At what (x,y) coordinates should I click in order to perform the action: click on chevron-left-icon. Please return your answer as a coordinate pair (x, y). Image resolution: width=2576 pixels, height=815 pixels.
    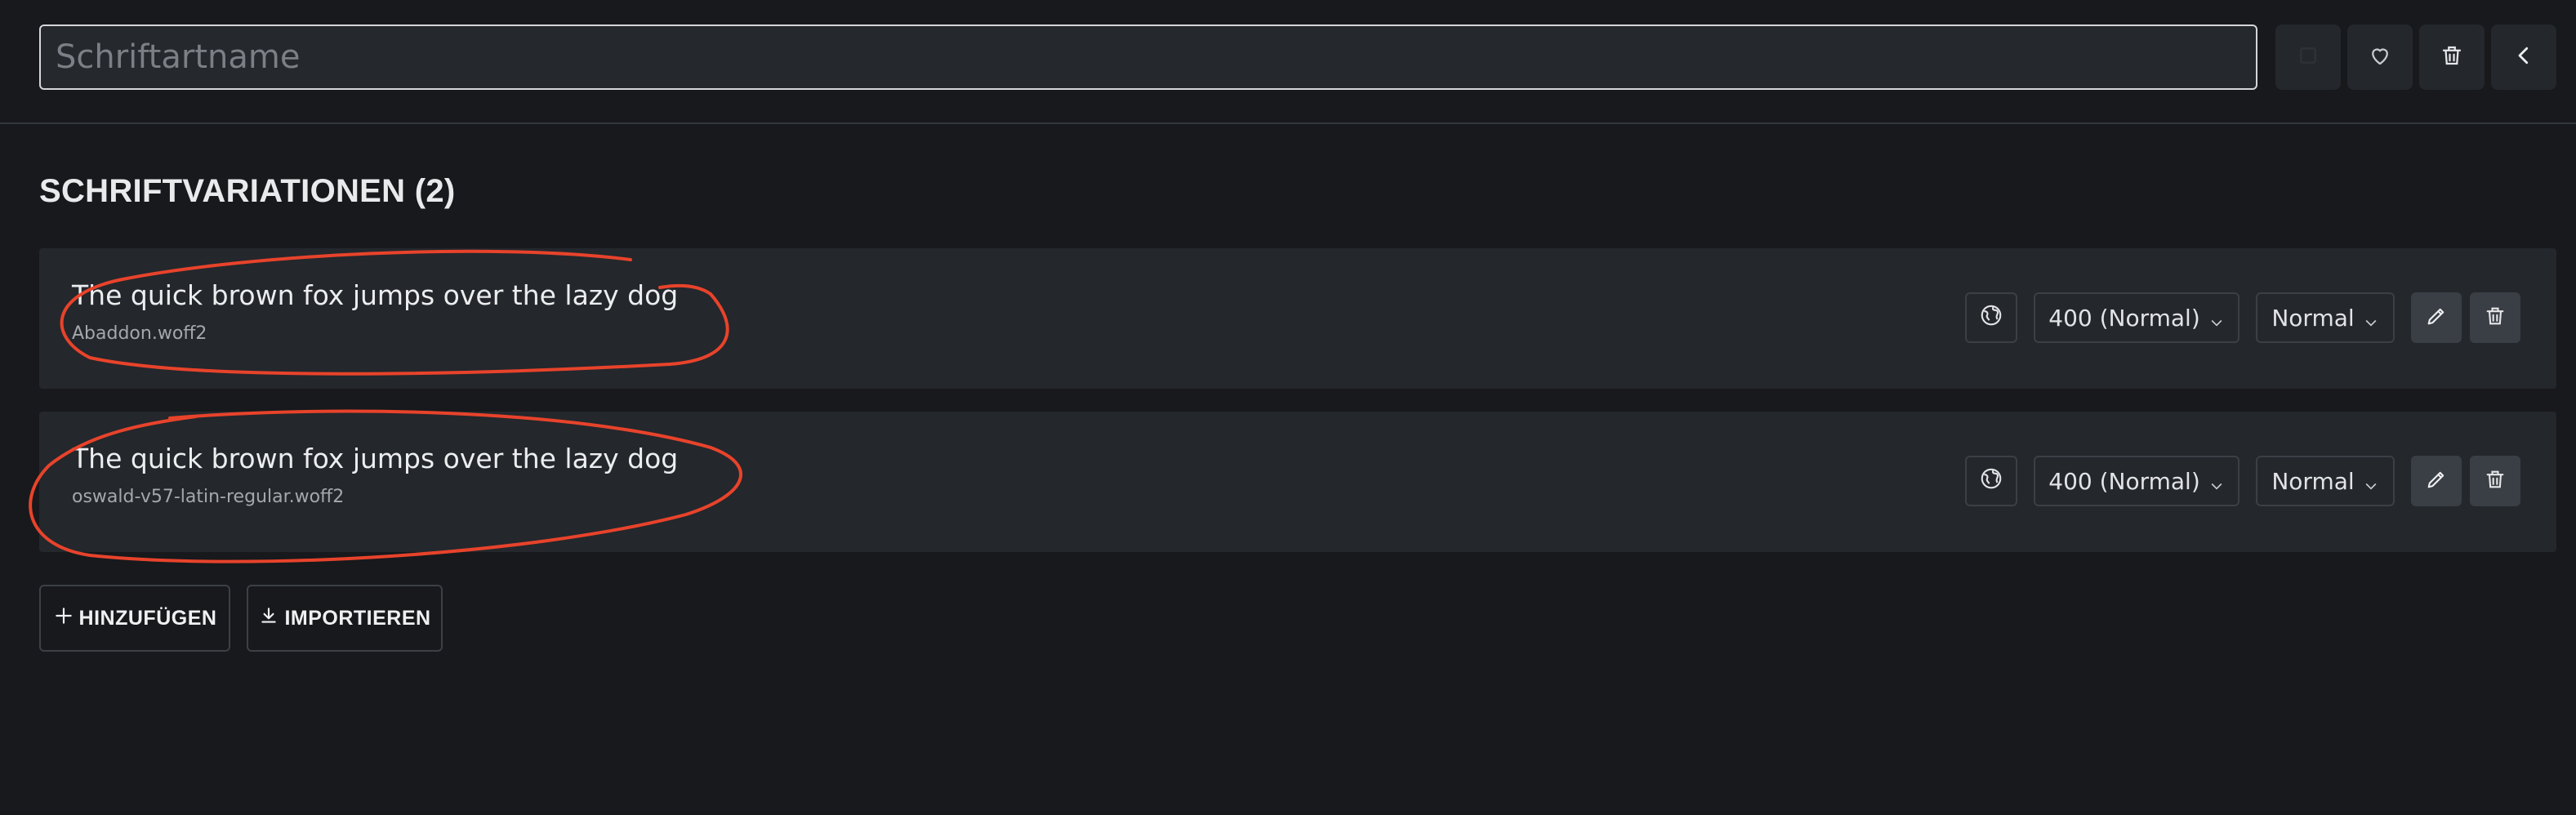
    Looking at the image, I should click on (2523, 57).